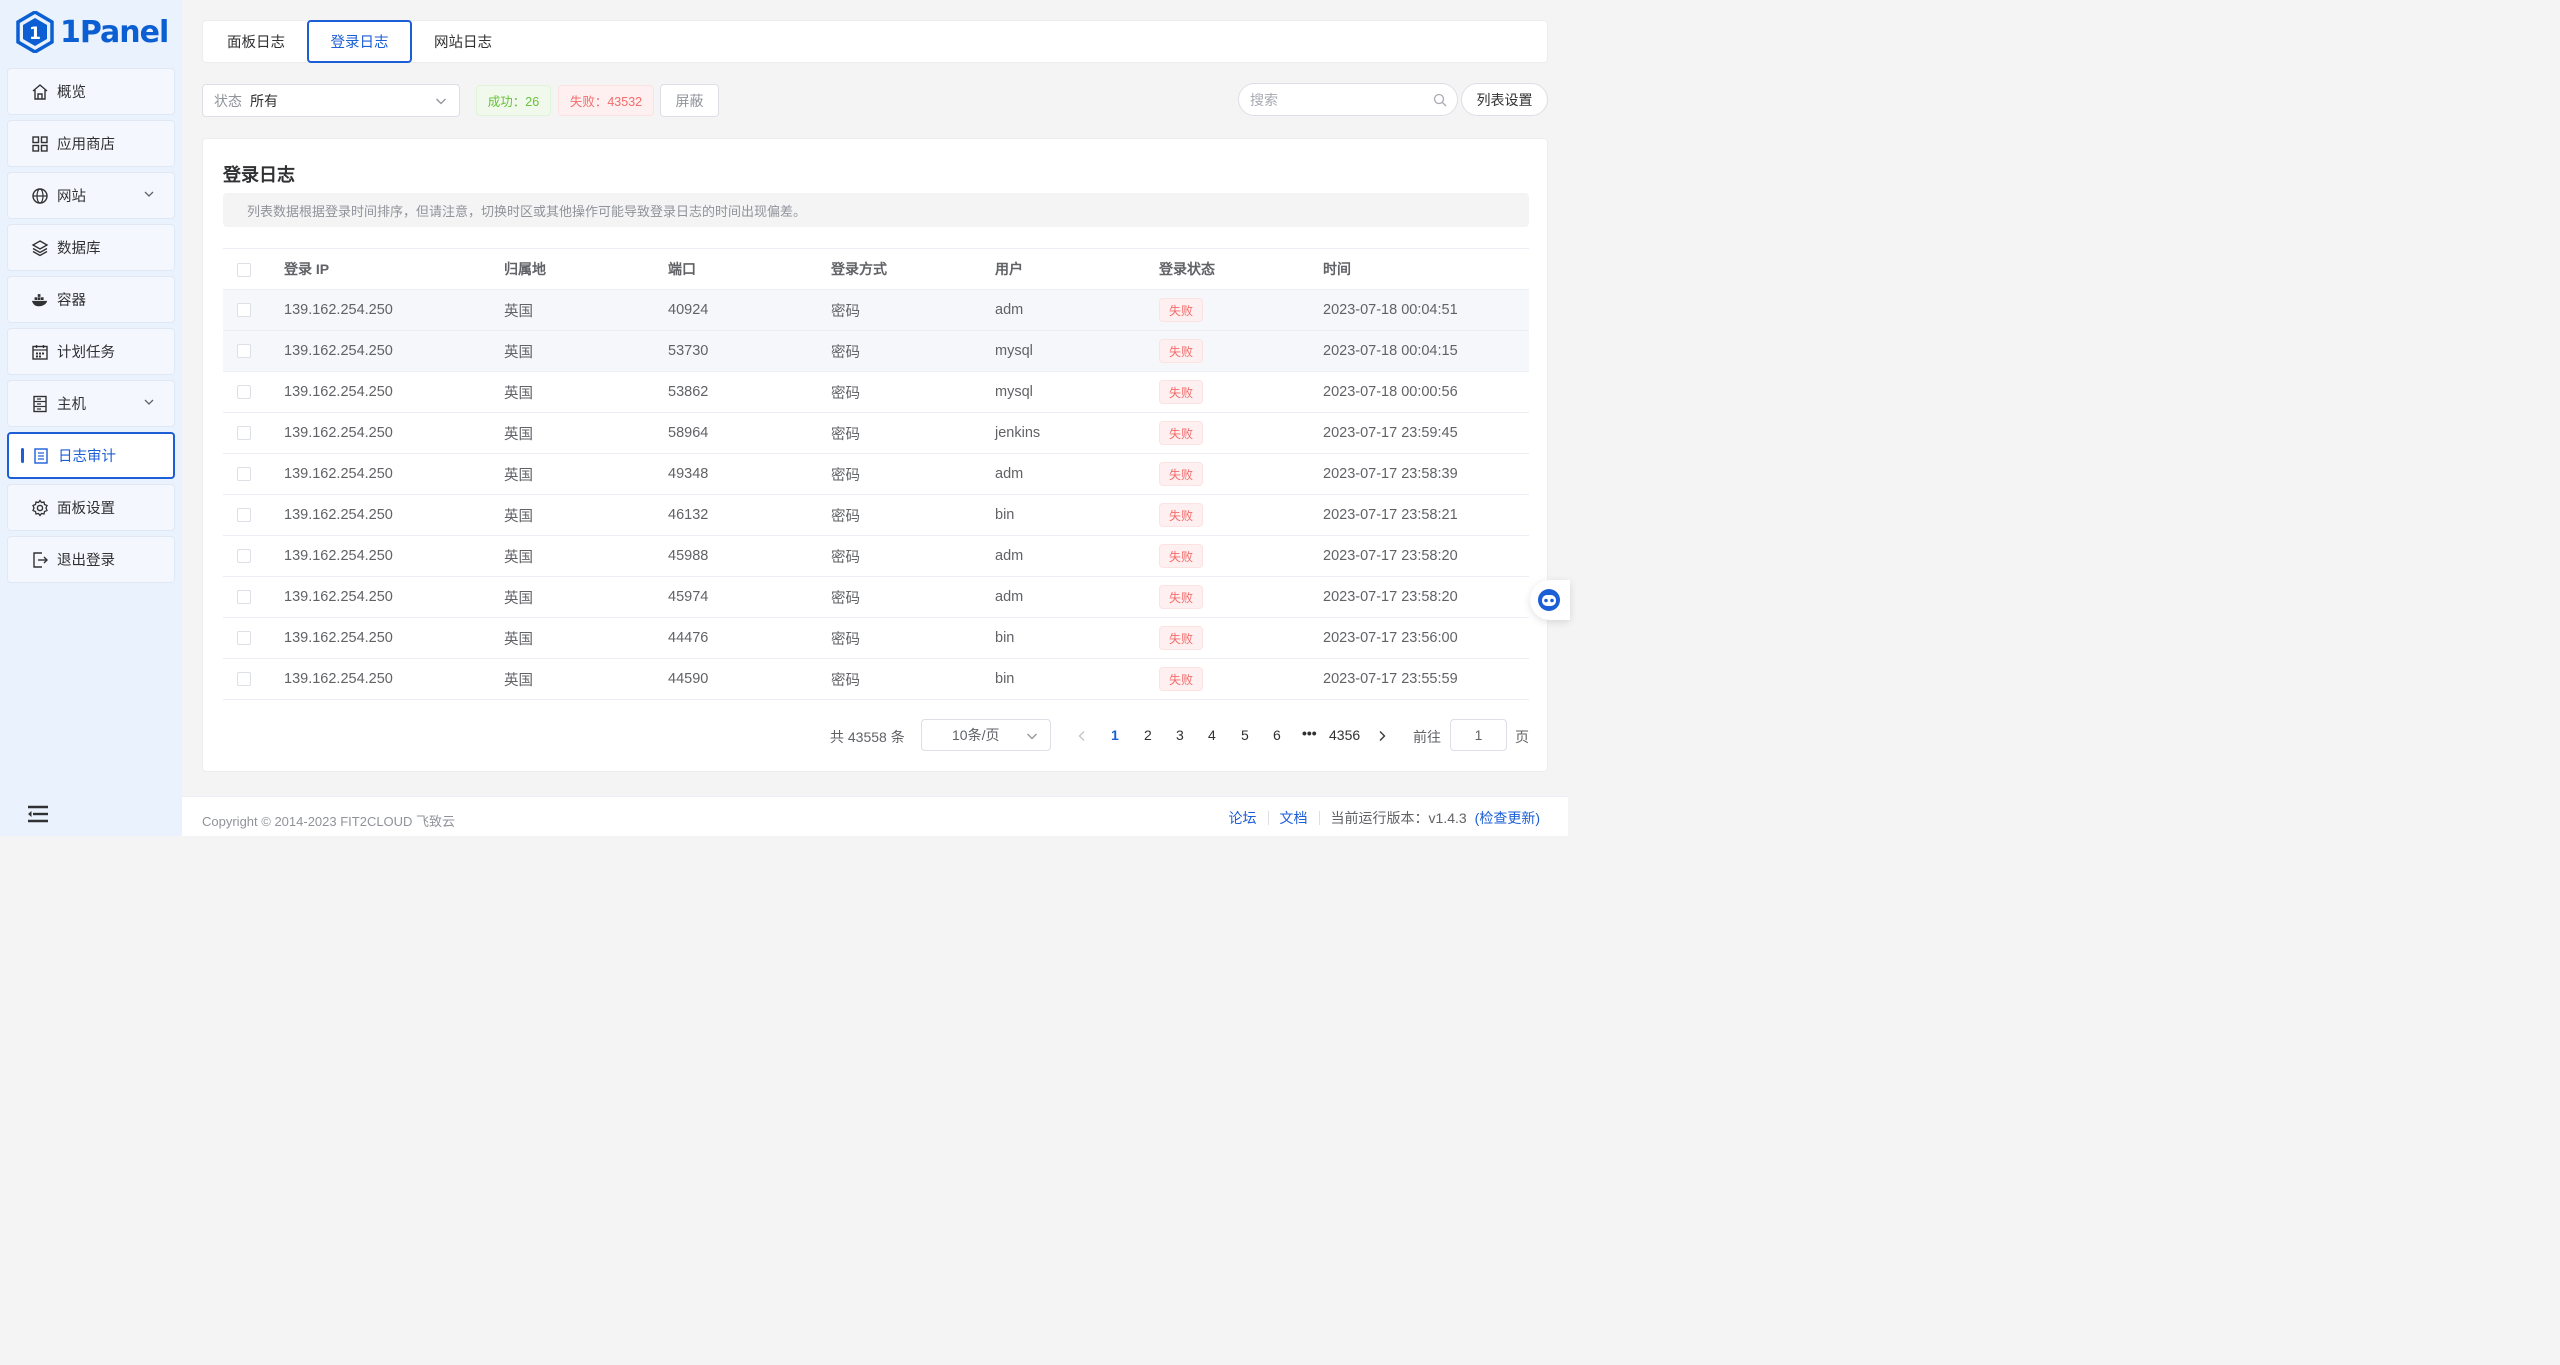  What do you see at coordinates (1245, 735) in the screenshot?
I see `page-5: 5` at bounding box center [1245, 735].